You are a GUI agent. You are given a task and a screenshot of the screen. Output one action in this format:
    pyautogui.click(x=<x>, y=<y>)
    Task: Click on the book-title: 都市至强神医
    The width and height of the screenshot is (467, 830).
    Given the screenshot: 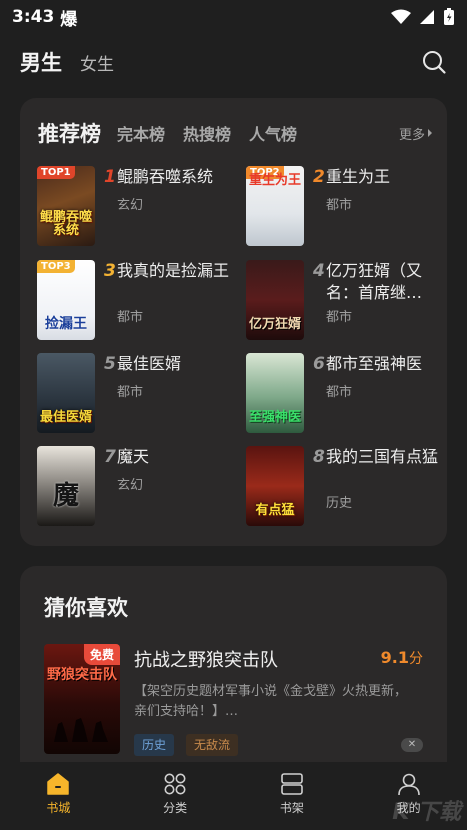 What is the action you would take?
    pyautogui.click(x=374, y=363)
    